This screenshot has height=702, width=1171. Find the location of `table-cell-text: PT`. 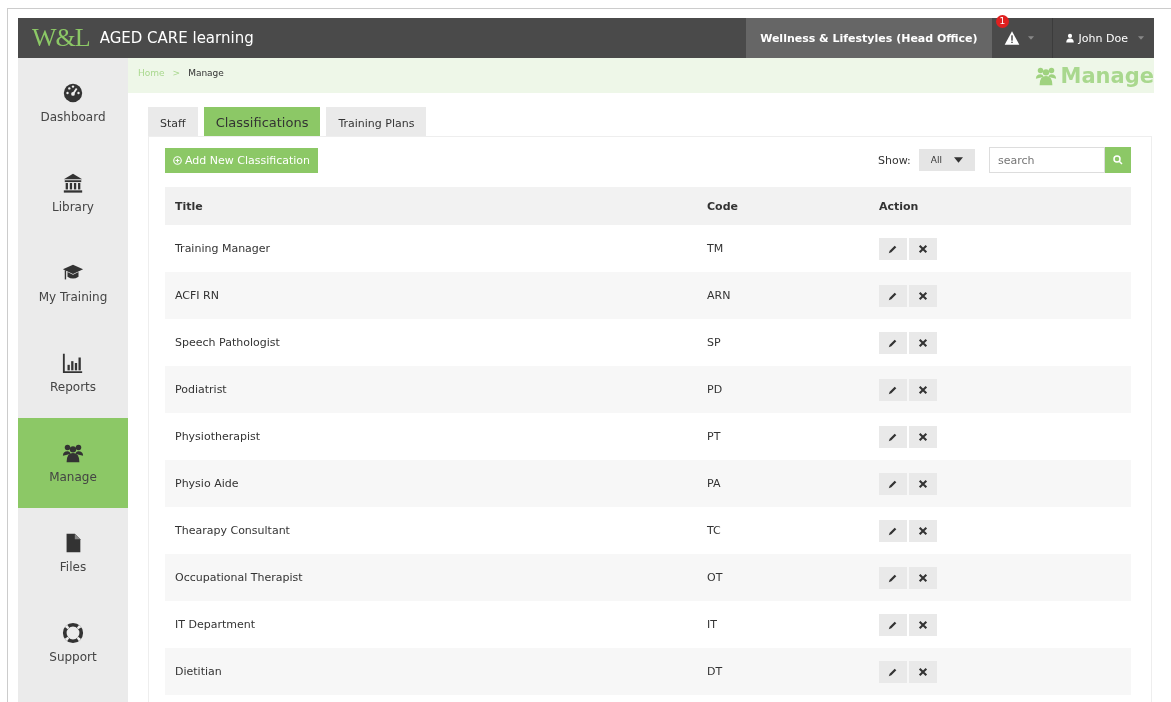

table-cell-text: PT is located at coordinates (714, 436).